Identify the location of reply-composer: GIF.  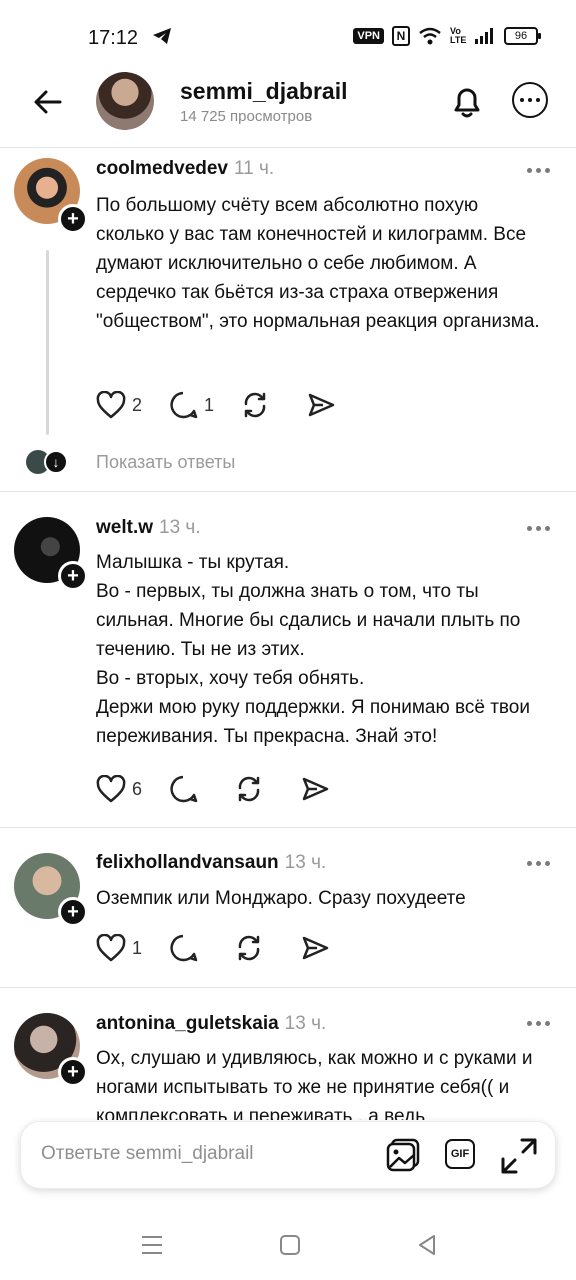
(288, 1155).